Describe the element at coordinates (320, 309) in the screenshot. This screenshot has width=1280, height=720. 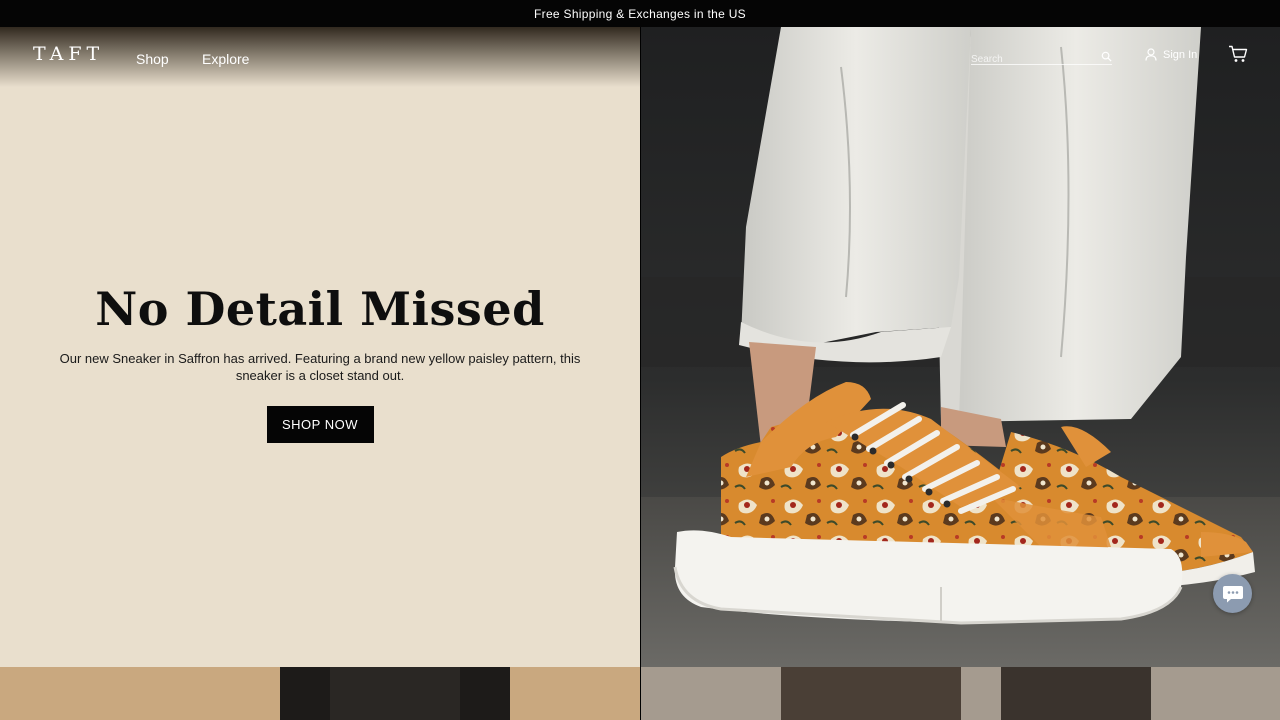
I see `hero-title: No Detail Missed` at that location.